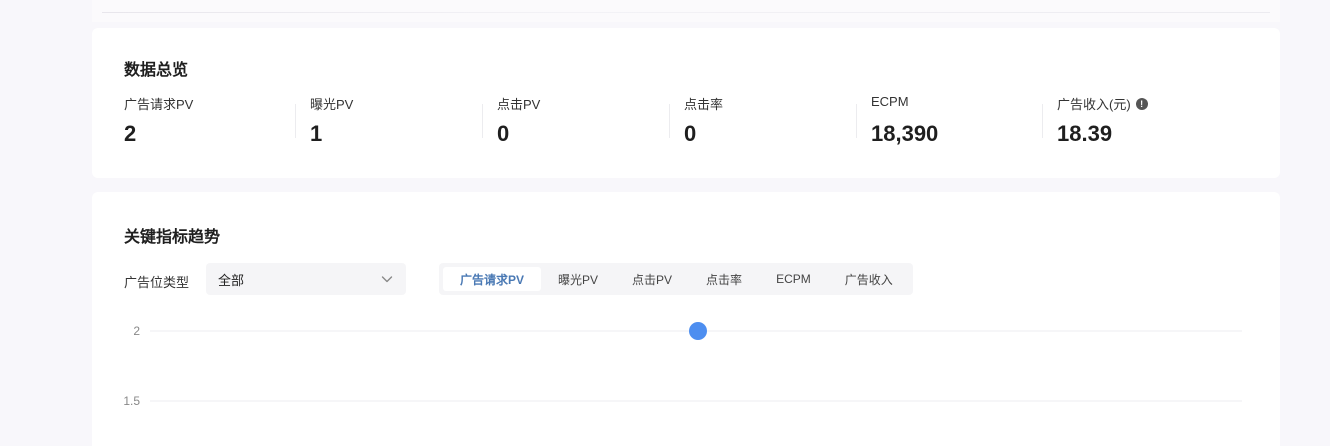 Image resolution: width=1330 pixels, height=446 pixels. Describe the element at coordinates (793, 279) in the screenshot. I see `tab-ecpm: ECPM` at that location.